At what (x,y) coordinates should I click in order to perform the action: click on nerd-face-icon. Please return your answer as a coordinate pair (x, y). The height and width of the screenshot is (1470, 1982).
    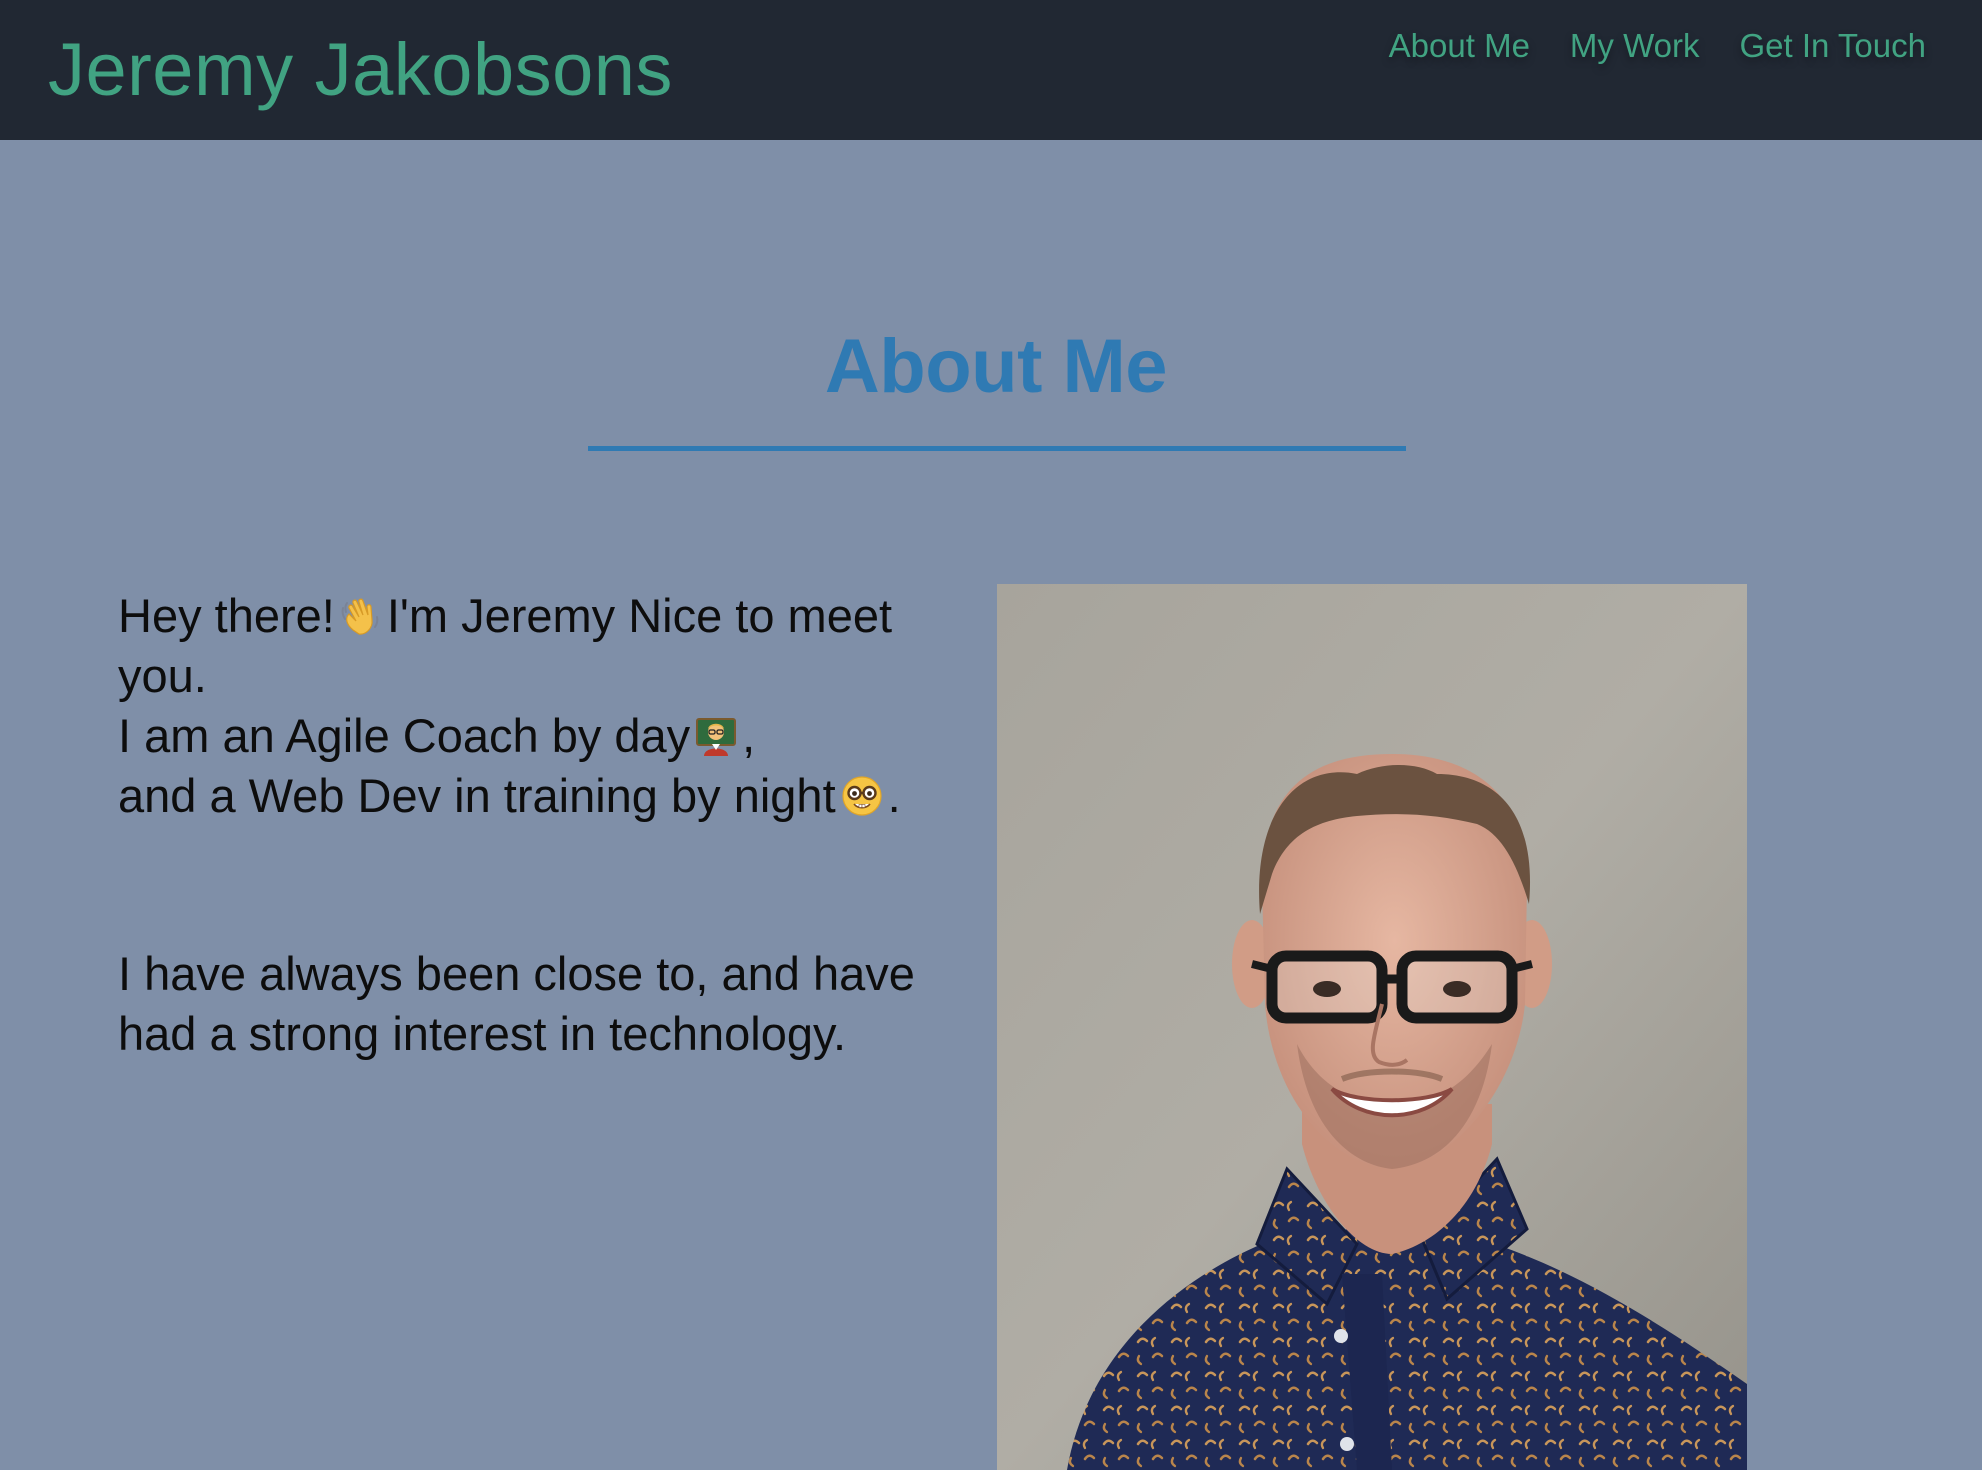
    Looking at the image, I should click on (862, 794).